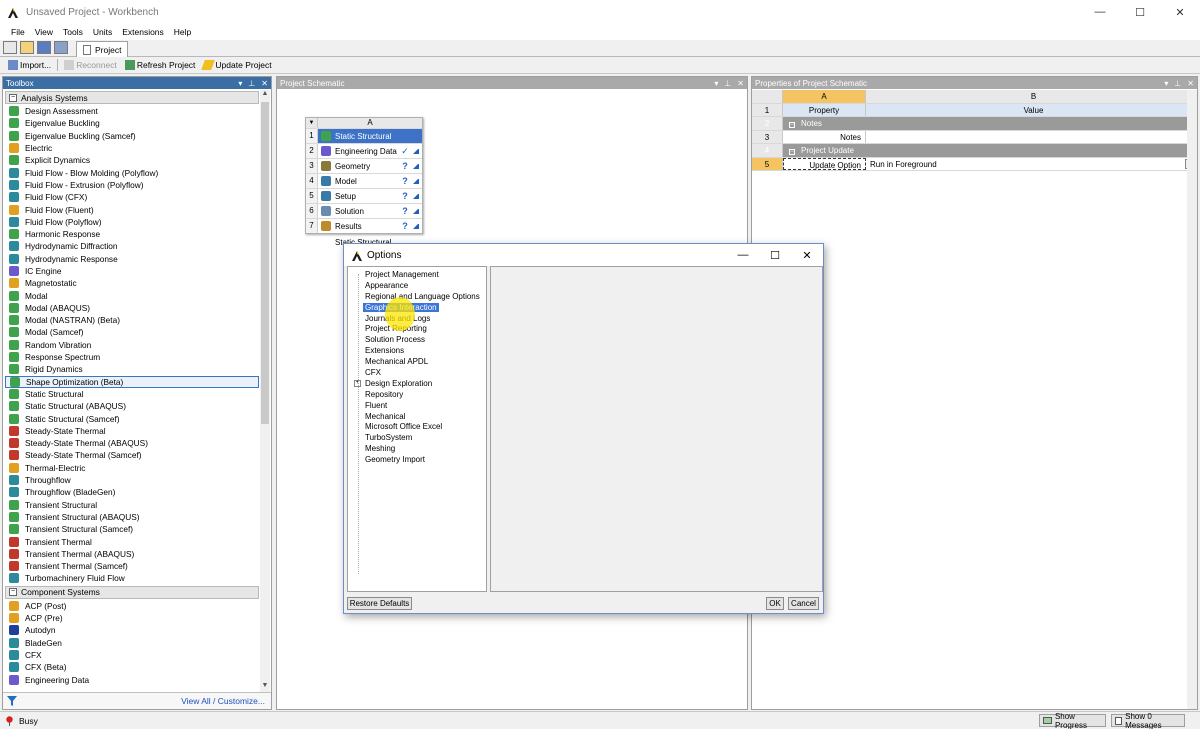 This screenshot has width=1200, height=729. Describe the element at coordinates (132, 369) in the screenshot. I see `toolbox-item: Rigid Dynamics` at that location.